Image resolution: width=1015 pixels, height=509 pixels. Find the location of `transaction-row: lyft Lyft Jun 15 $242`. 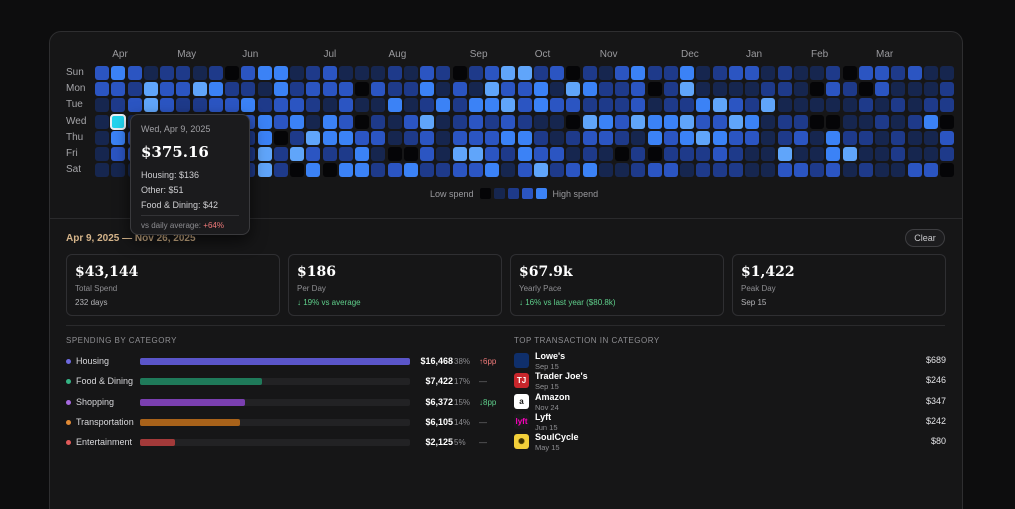

transaction-row: lyft Lyft Jun 15 $242 is located at coordinates (730, 422).